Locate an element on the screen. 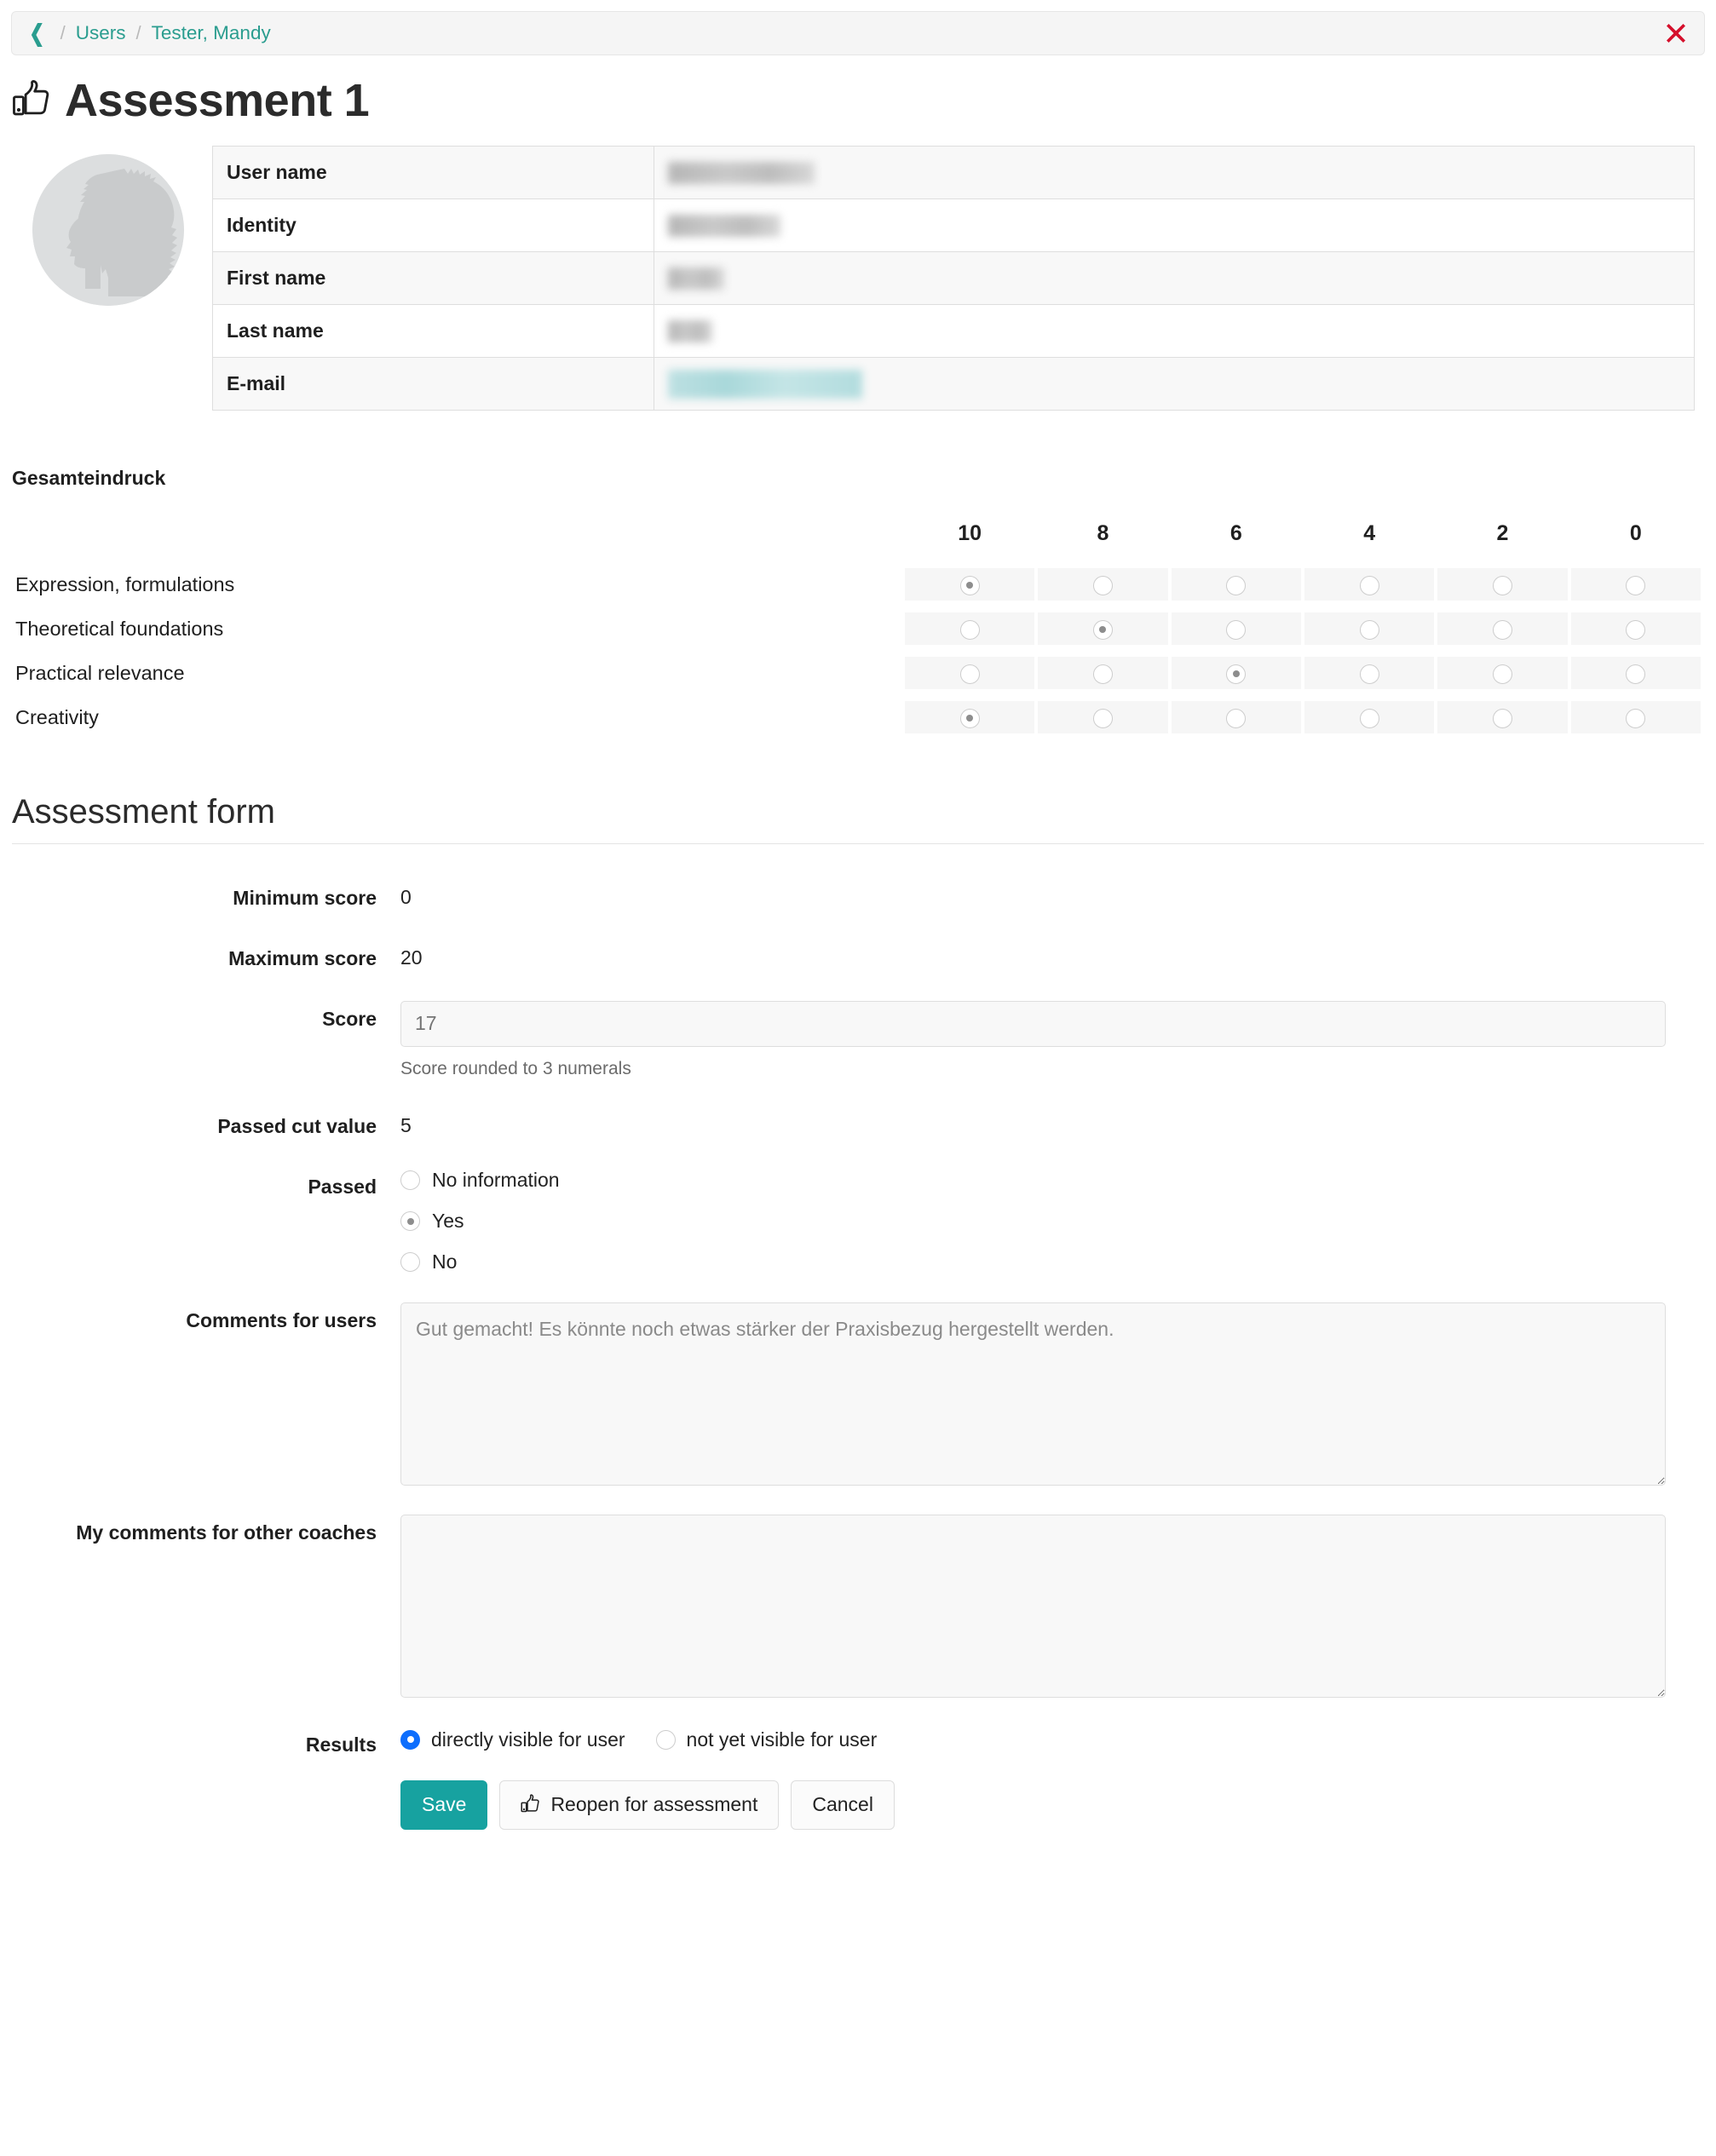  passed-option-label: Yes is located at coordinates (448, 1220).